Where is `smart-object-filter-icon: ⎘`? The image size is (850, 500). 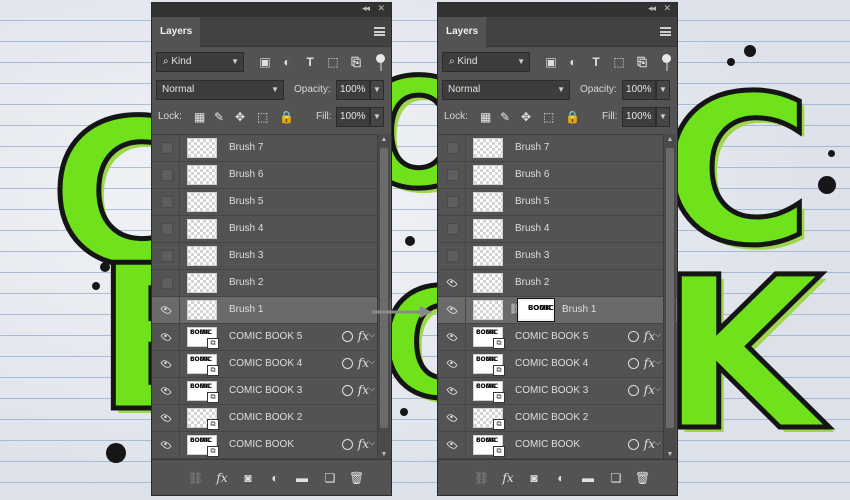
smart-object-filter-icon: ⎘ is located at coordinates (356, 62).